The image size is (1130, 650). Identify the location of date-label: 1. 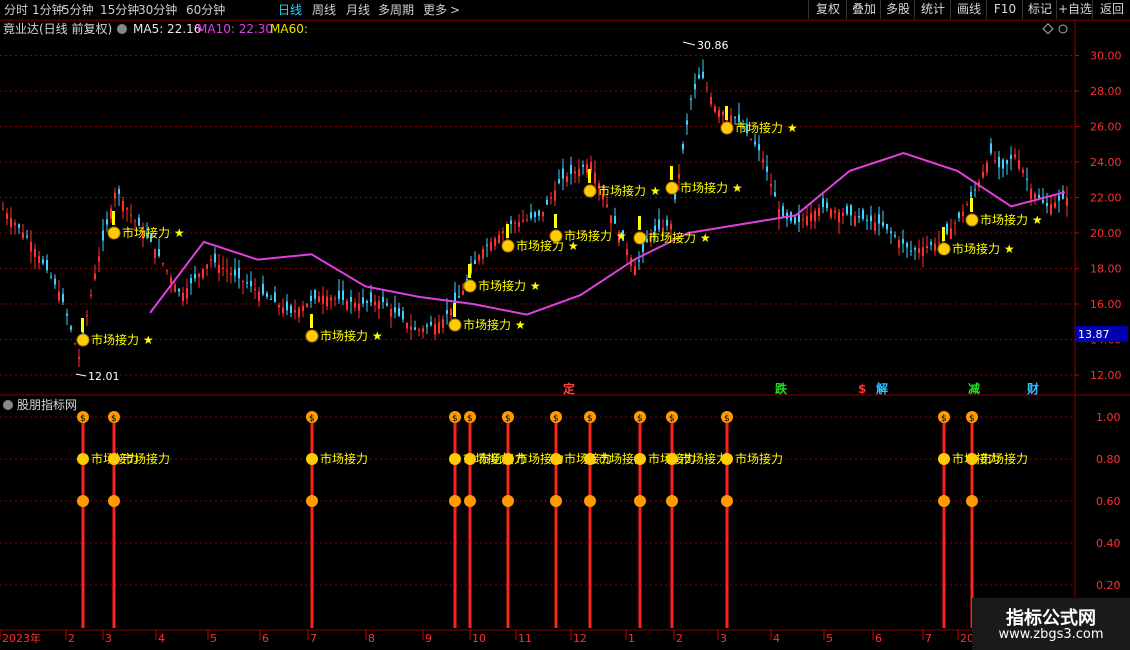
(631, 638).